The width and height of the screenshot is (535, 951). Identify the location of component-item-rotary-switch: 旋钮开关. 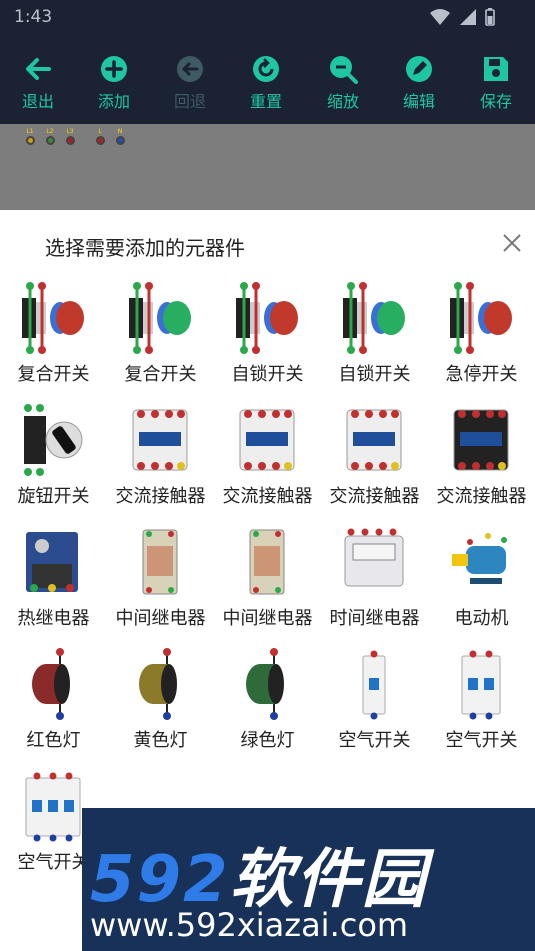
(53, 459).